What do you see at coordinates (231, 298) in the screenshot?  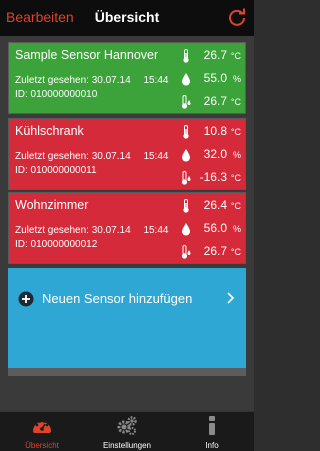 I see `chevron-right-icon` at bounding box center [231, 298].